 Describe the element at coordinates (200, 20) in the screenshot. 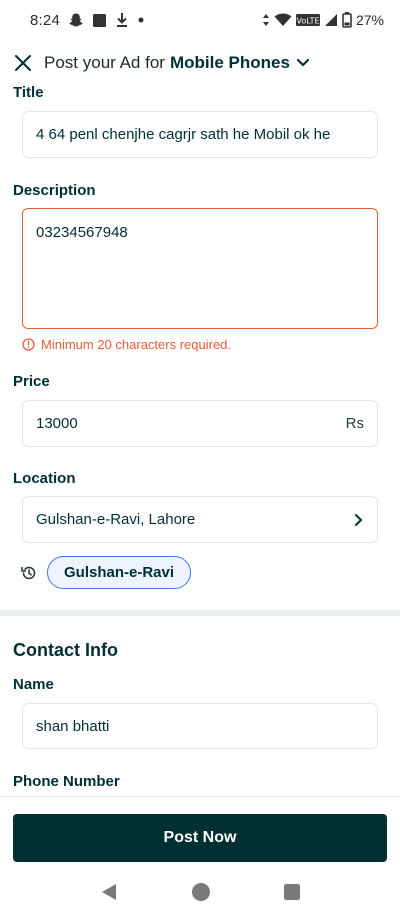

I see `status-bar: 8:24 VoLTE 27%` at that location.